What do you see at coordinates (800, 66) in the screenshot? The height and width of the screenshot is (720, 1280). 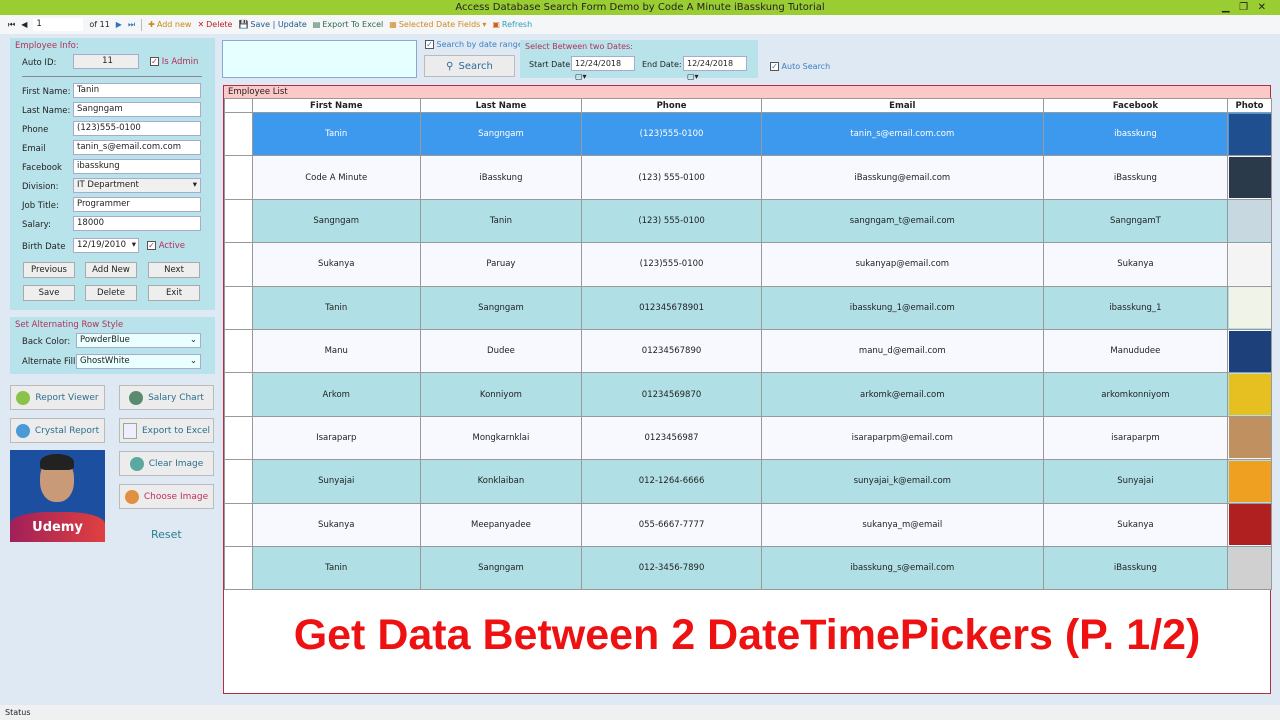 I see `auto-search-checkbox: ✓ Auto Search` at bounding box center [800, 66].